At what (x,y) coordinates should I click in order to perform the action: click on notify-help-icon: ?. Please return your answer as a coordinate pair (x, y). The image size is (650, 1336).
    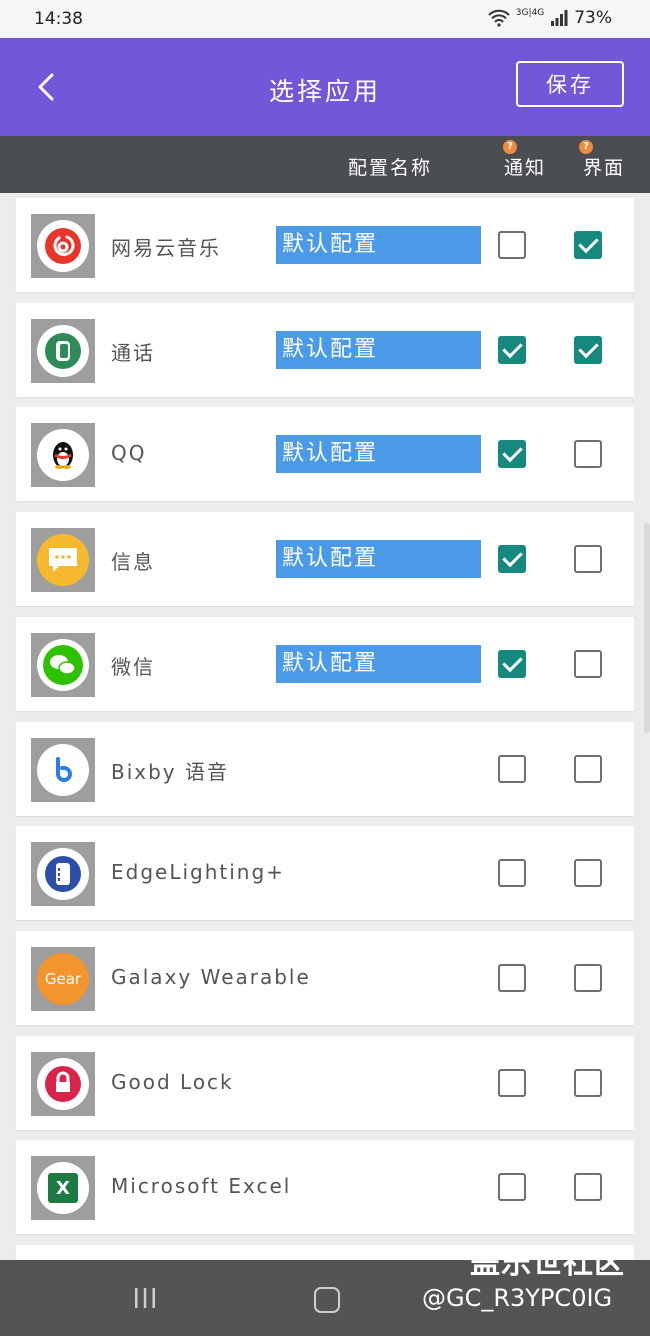
    Looking at the image, I should click on (510, 147).